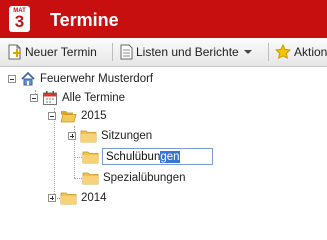  I want to click on home-icon, so click(28, 78).